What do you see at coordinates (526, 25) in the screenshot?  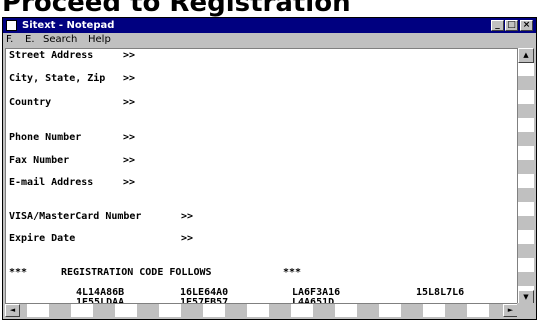 I see `close-button: ×` at bounding box center [526, 25].